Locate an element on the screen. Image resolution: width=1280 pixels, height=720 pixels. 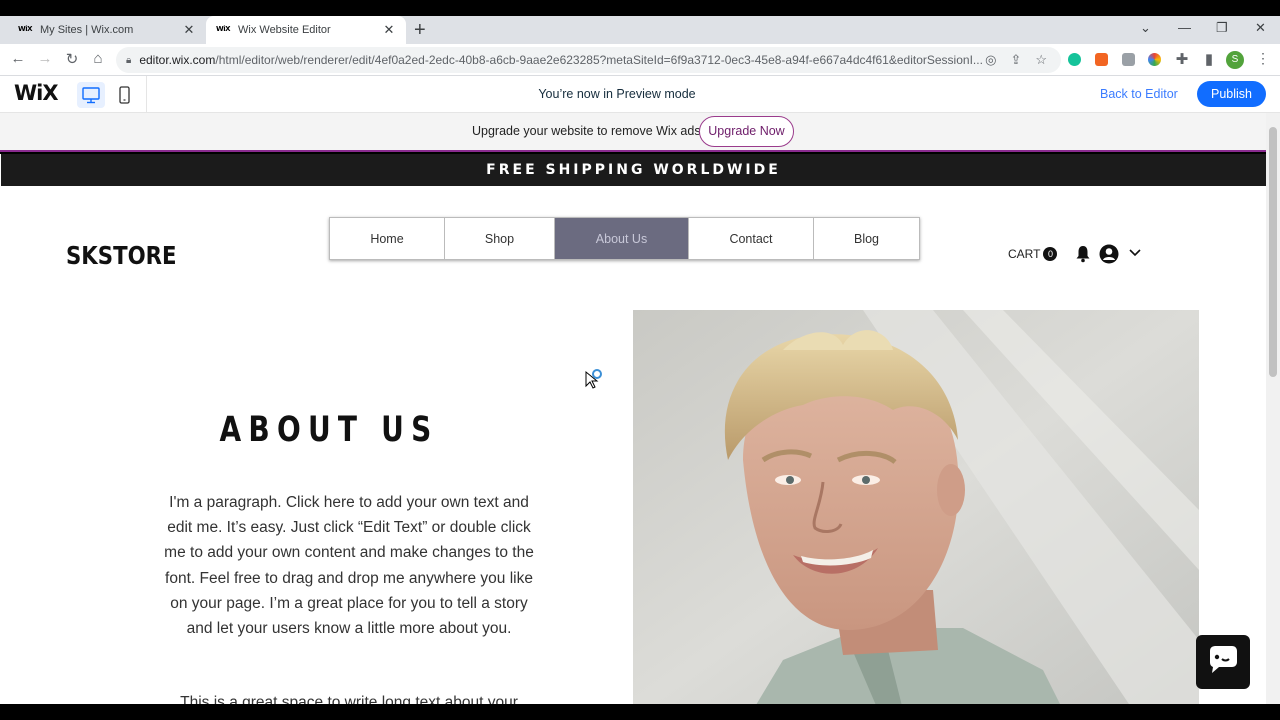
back-icon: ← is located at coordinates (18, 58).